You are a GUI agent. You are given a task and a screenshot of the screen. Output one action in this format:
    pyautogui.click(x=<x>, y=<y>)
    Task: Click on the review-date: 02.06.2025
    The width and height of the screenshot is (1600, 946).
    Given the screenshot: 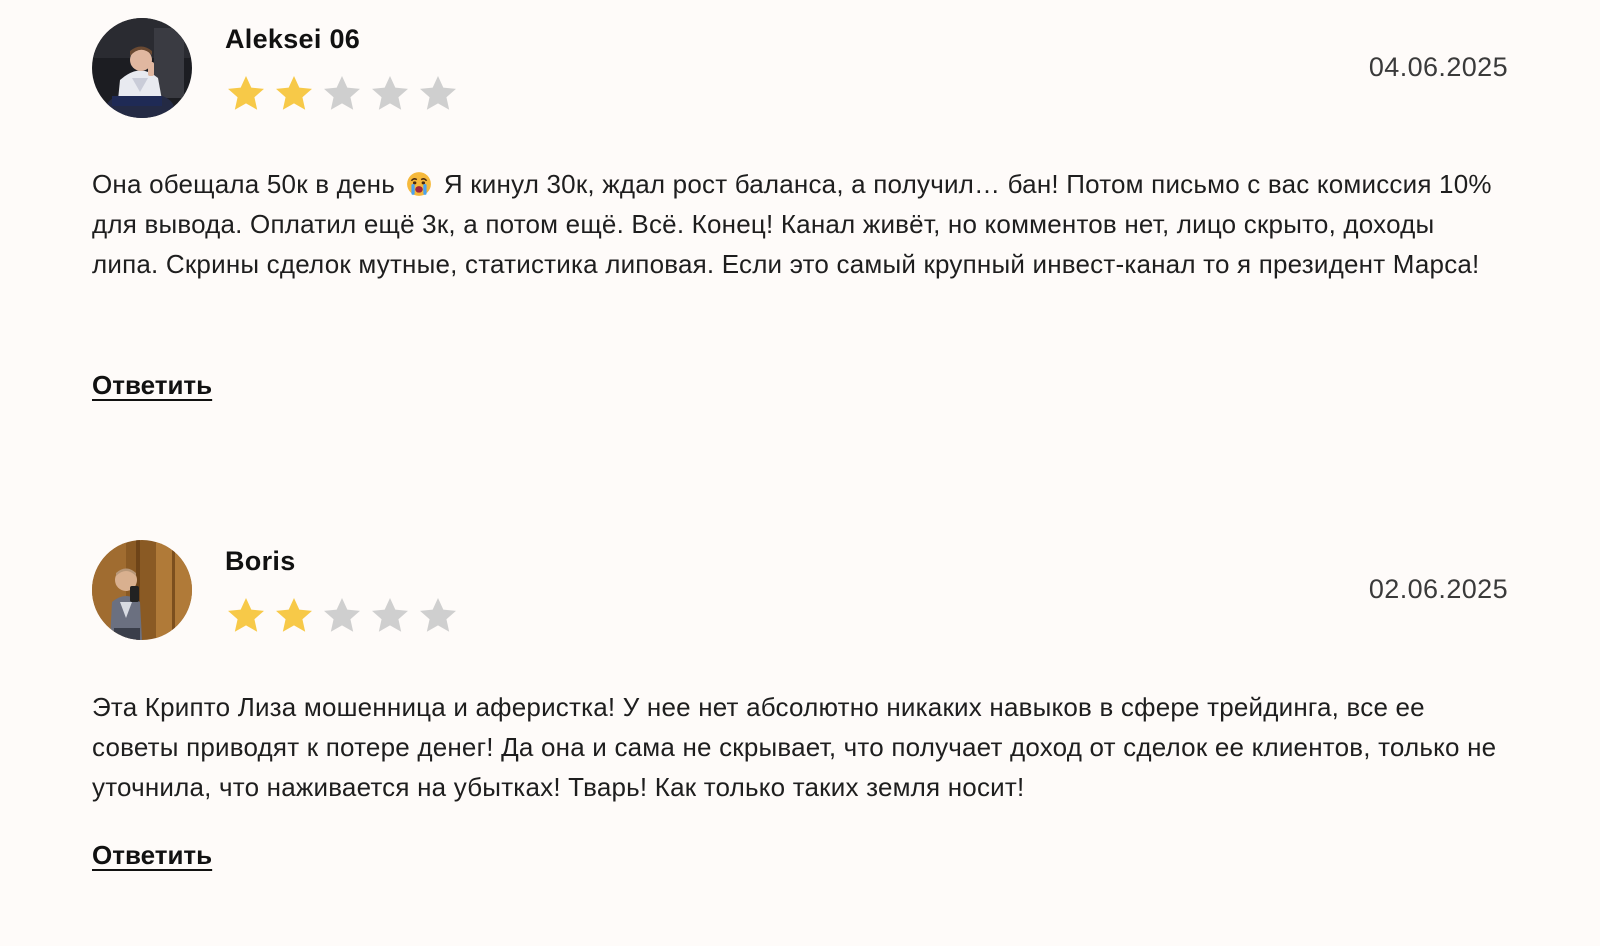 What is the action you would take?
    pyautogui.click(x=1438, y=589)
    